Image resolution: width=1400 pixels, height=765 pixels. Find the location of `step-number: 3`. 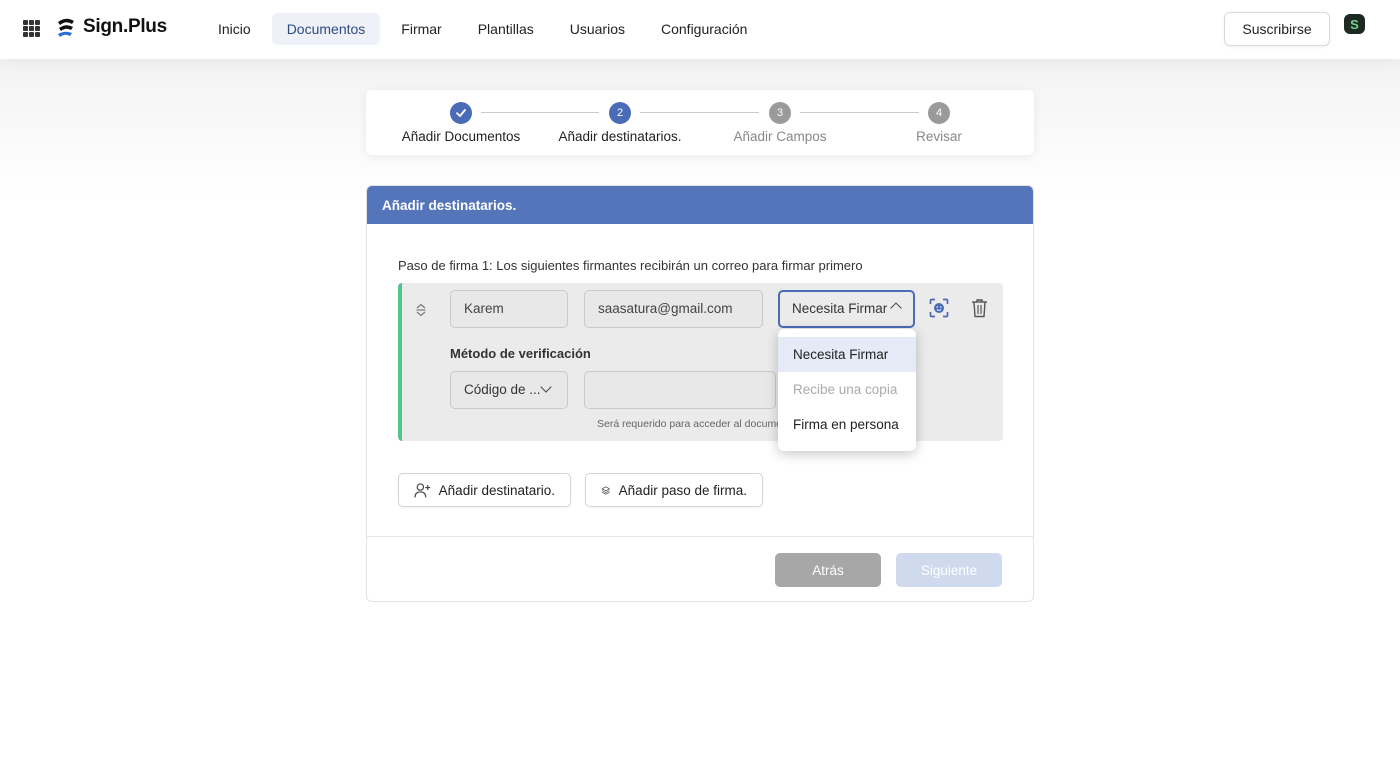

step-number: 3 is located at coordinates (780, 113).